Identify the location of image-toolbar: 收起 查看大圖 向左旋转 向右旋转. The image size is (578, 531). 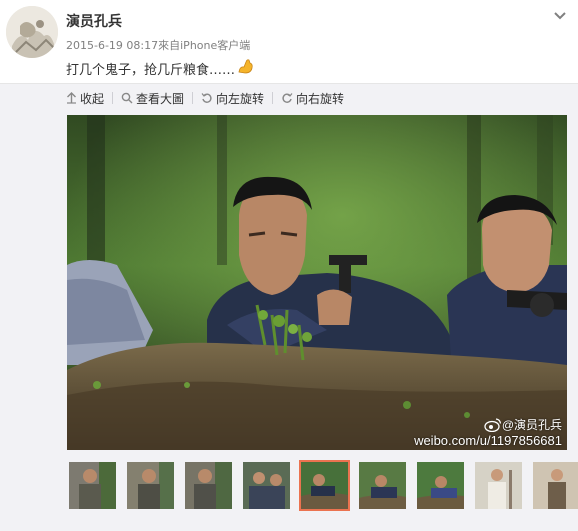
(205, 98).